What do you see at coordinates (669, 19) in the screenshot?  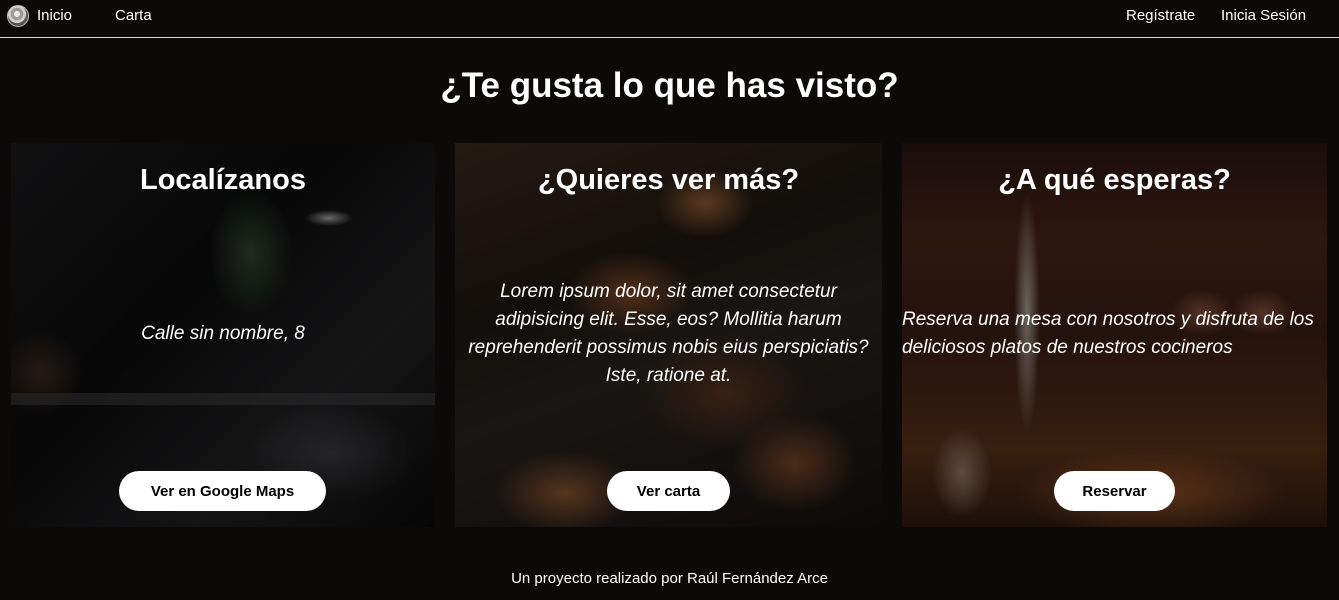 I see `top-navbar: Inicio Carta Regístrate Inicia Sesión` at bounding box center [669, 19].